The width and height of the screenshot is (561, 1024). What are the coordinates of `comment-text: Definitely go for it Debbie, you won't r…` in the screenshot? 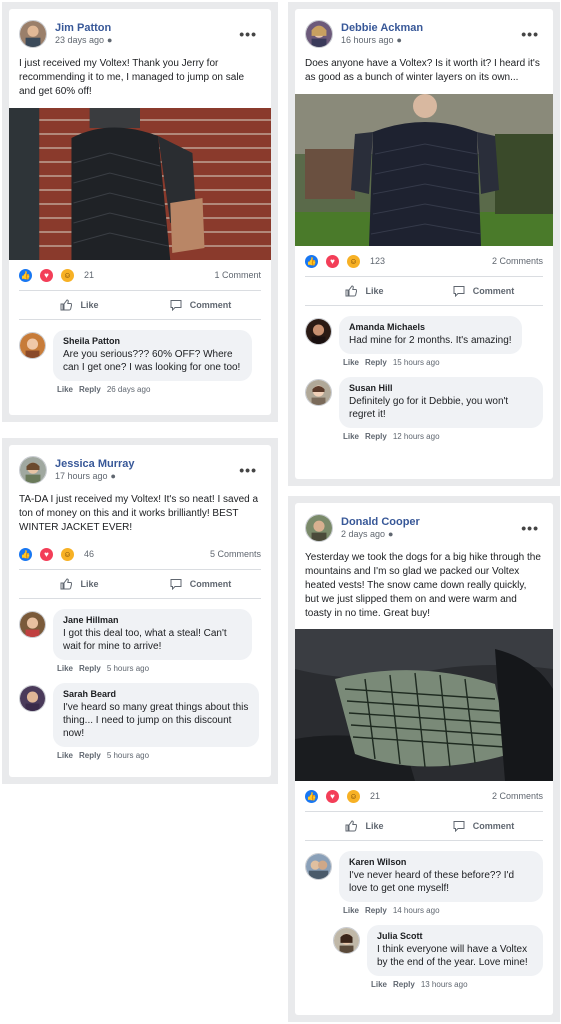 It's located at (429, 408).